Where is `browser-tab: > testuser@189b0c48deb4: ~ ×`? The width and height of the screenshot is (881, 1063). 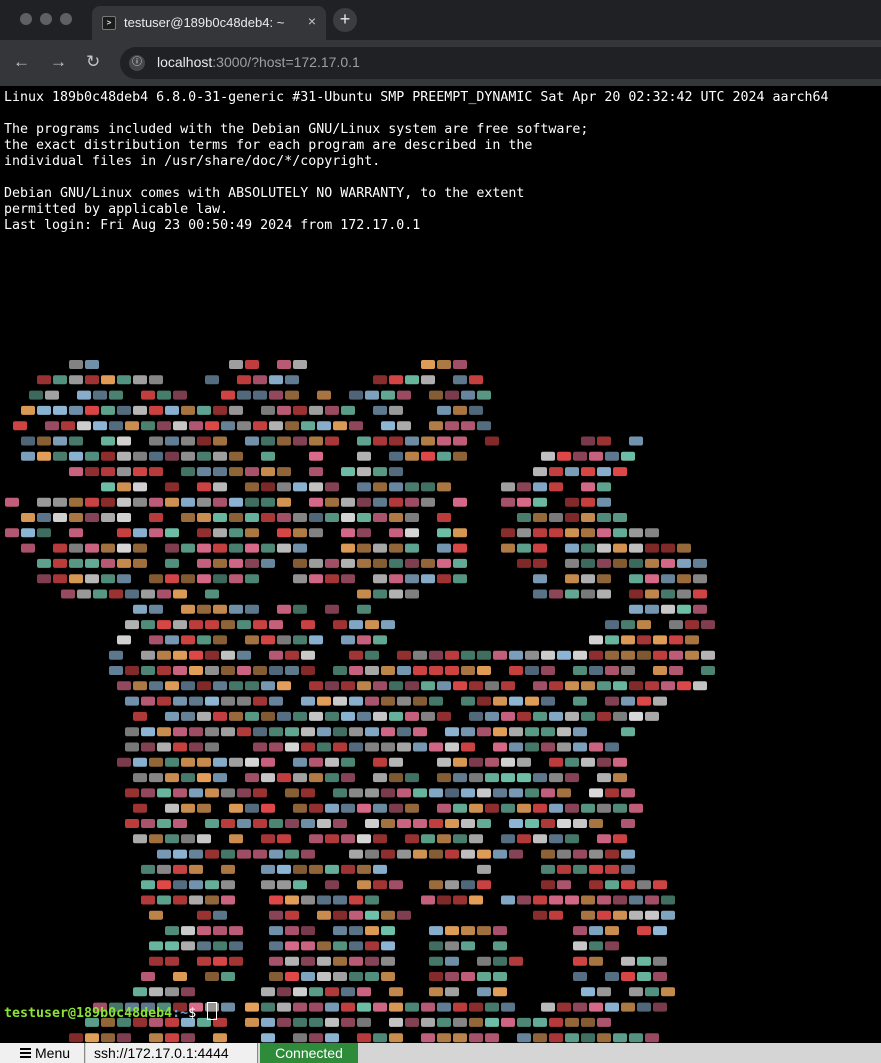 browser-tab: > testuser@189b0c48deb4: ~ × is located at coordinates (209, 23).